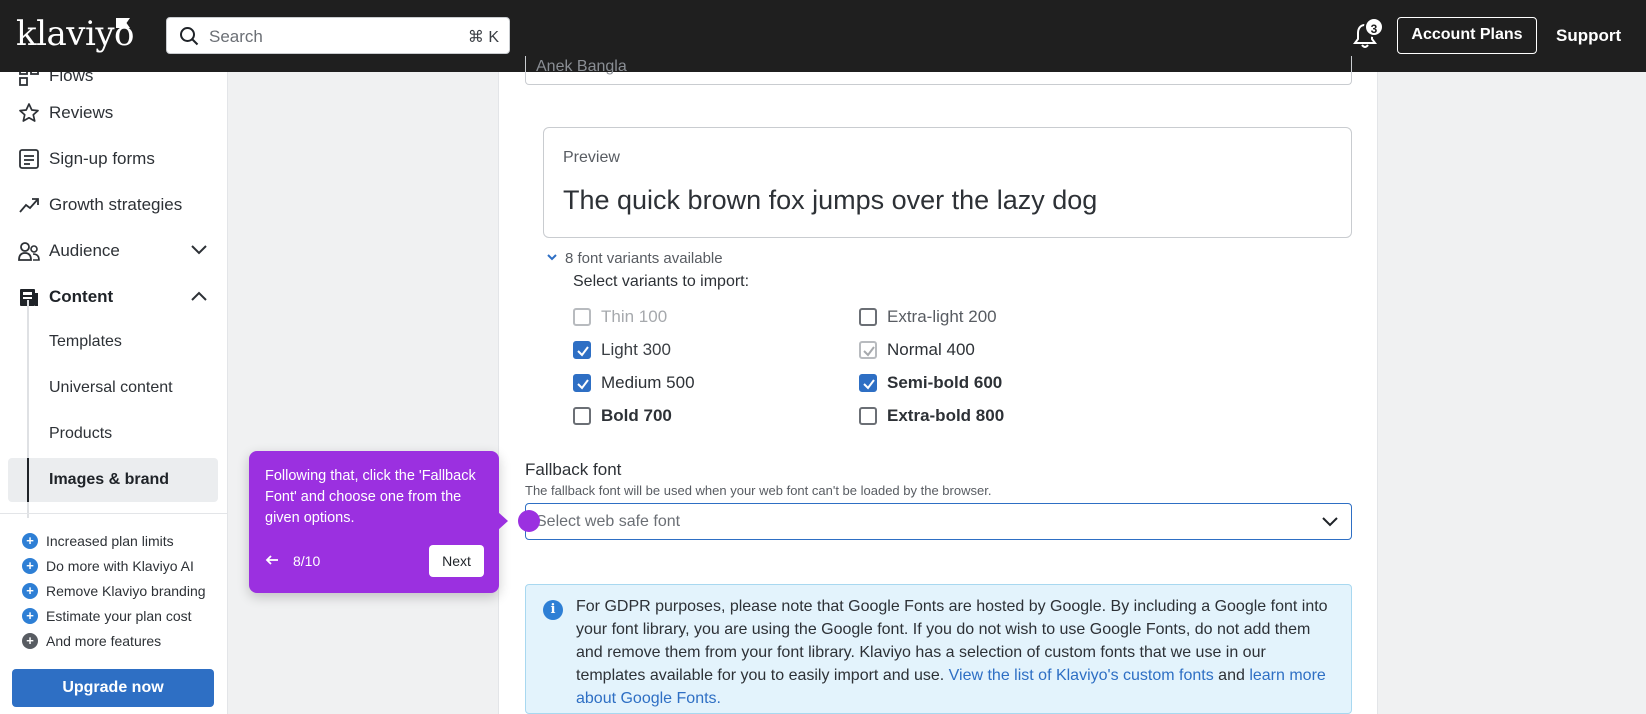 The width and height of the screenshot is (1646, 714). What do you see at coordinates (945, 382) in the screenshot?
I see `variant-label: Semi-bold 600` at bounding box center [945, 382].